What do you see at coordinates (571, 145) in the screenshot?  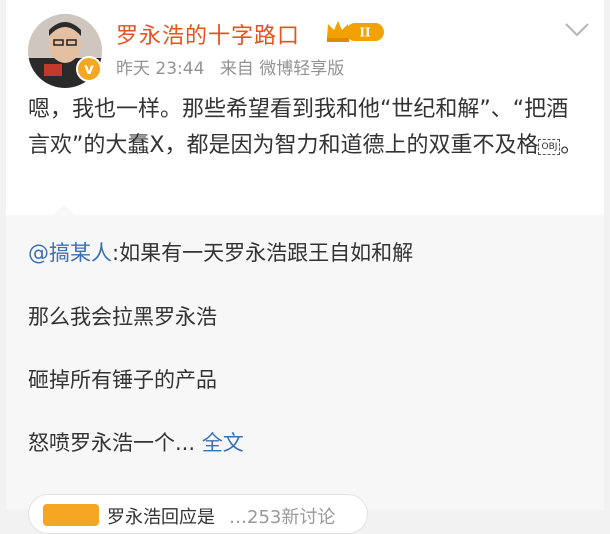 I see `post-text-end: 。` at bounding box center [571, 145].